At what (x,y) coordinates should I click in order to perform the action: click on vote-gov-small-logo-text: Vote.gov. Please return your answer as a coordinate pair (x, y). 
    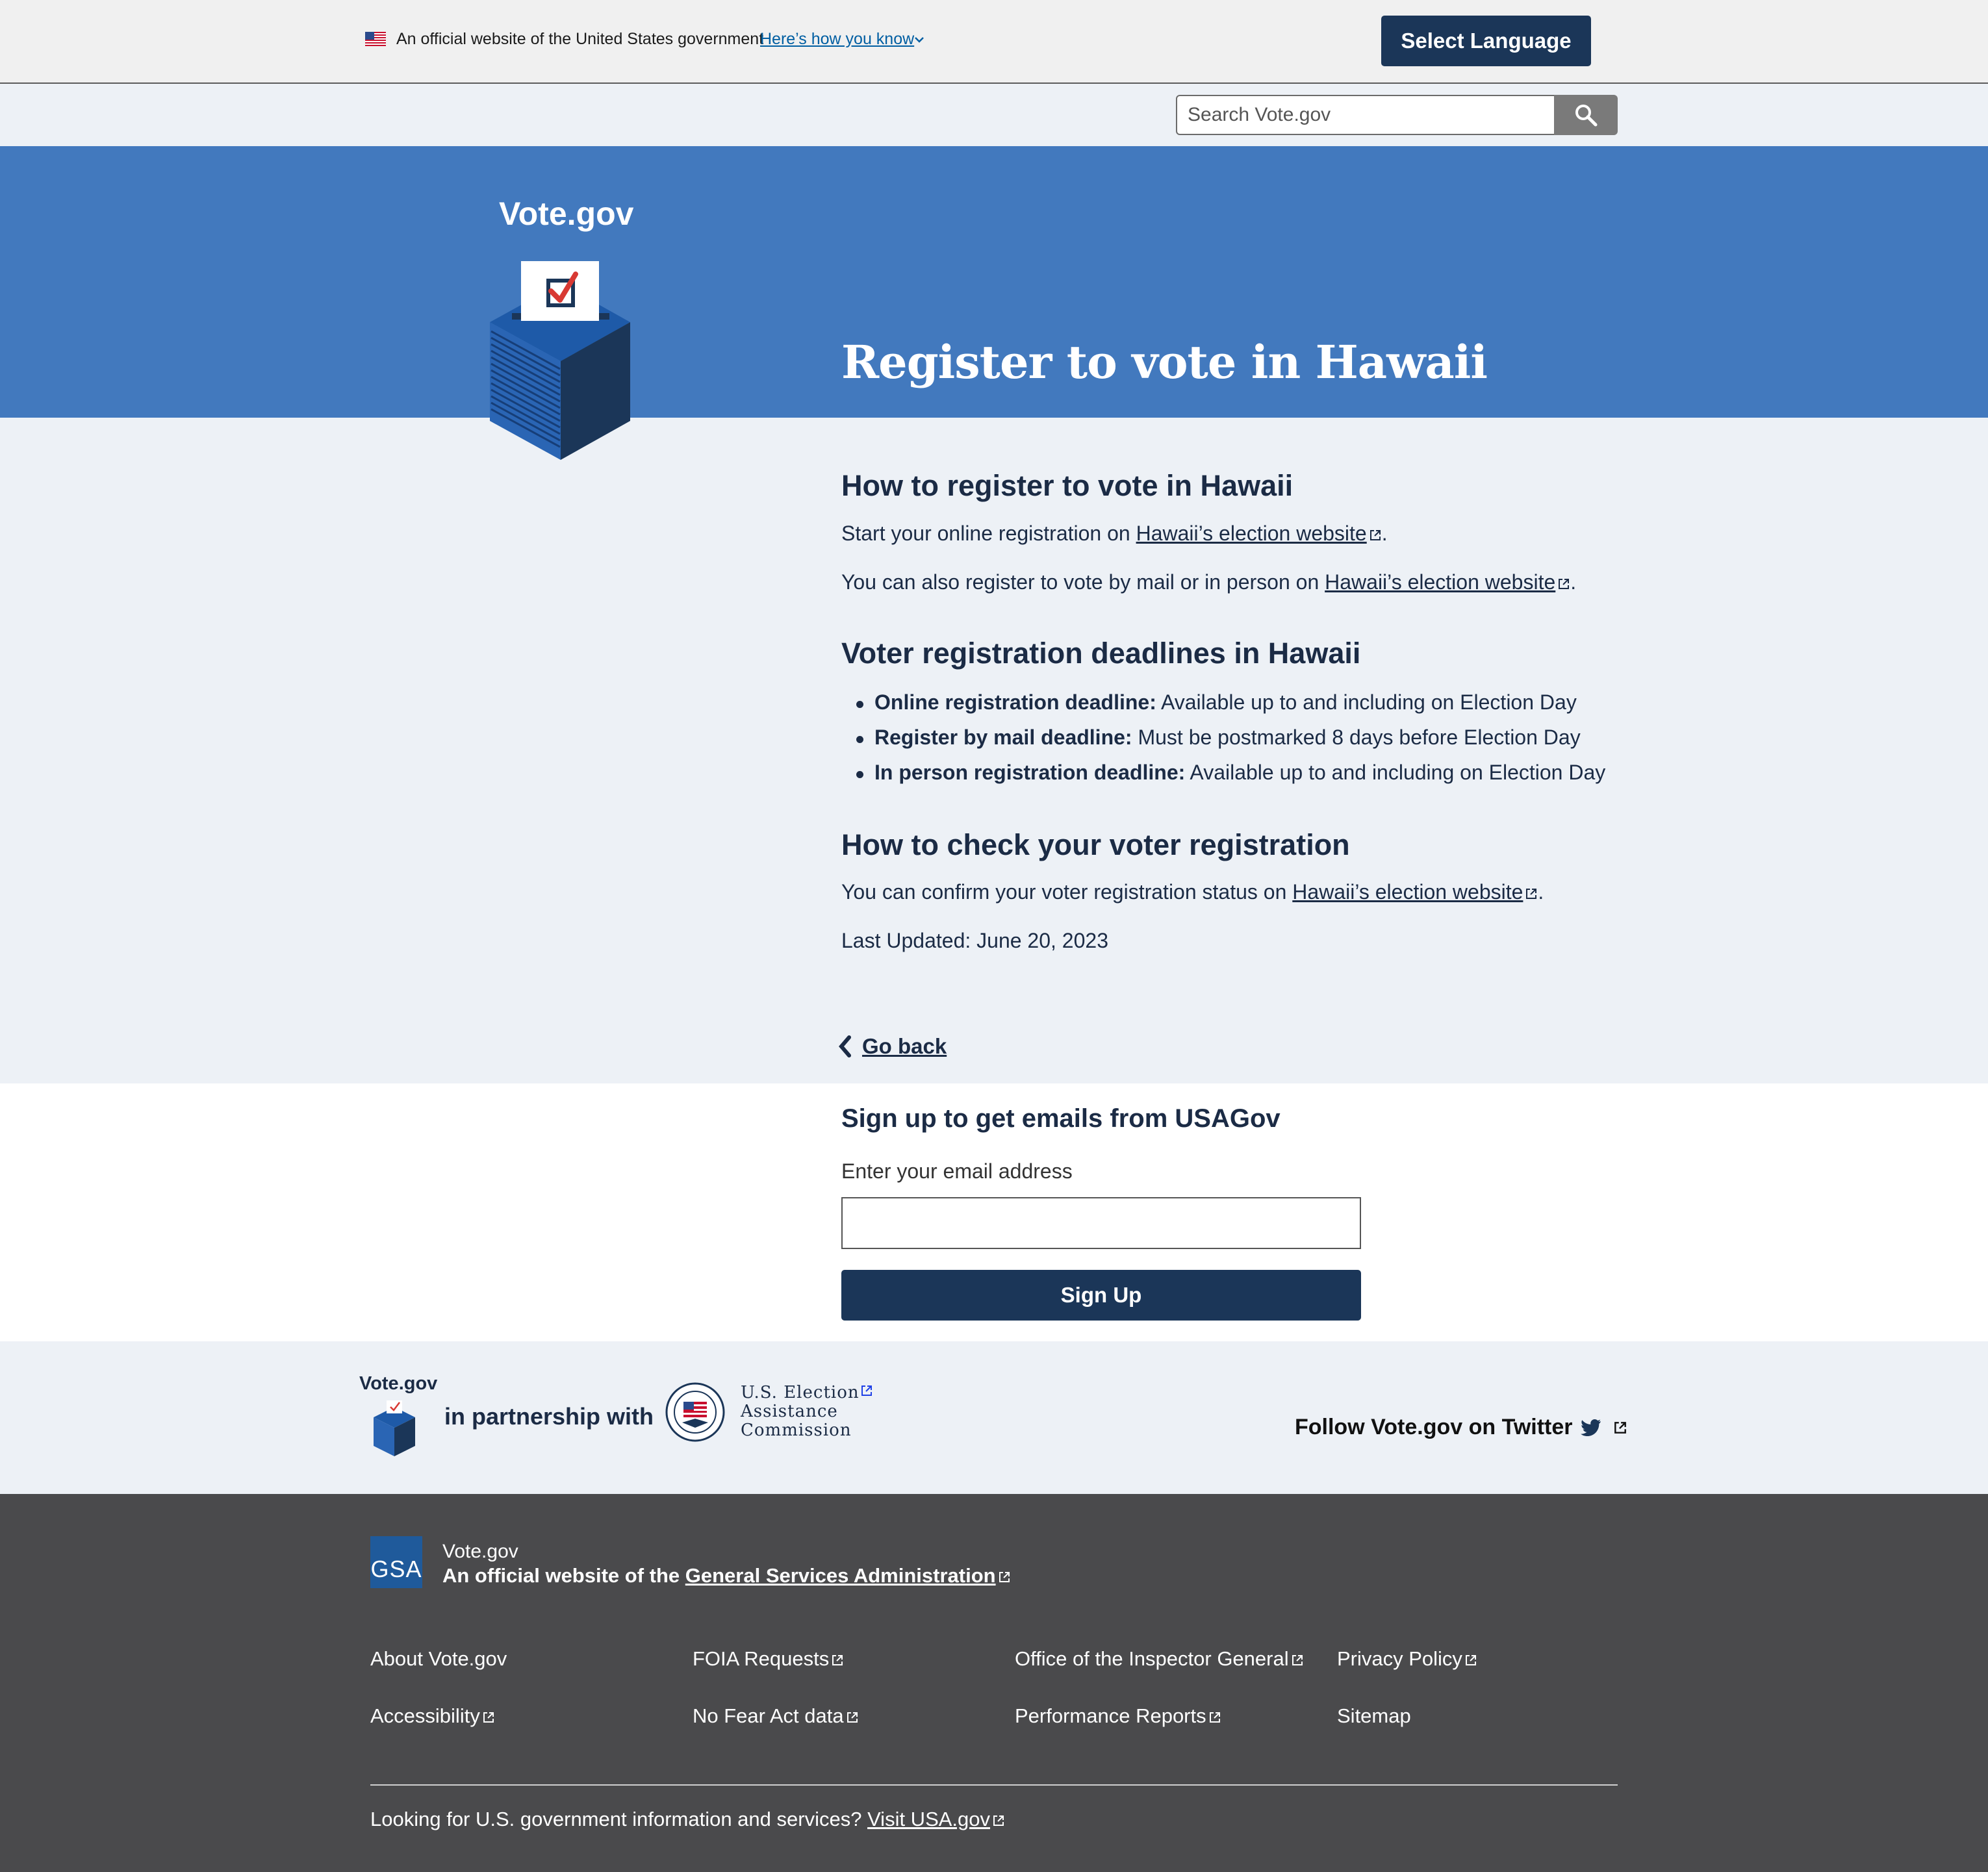
    Looking at the image, I should click on (398, 1384).